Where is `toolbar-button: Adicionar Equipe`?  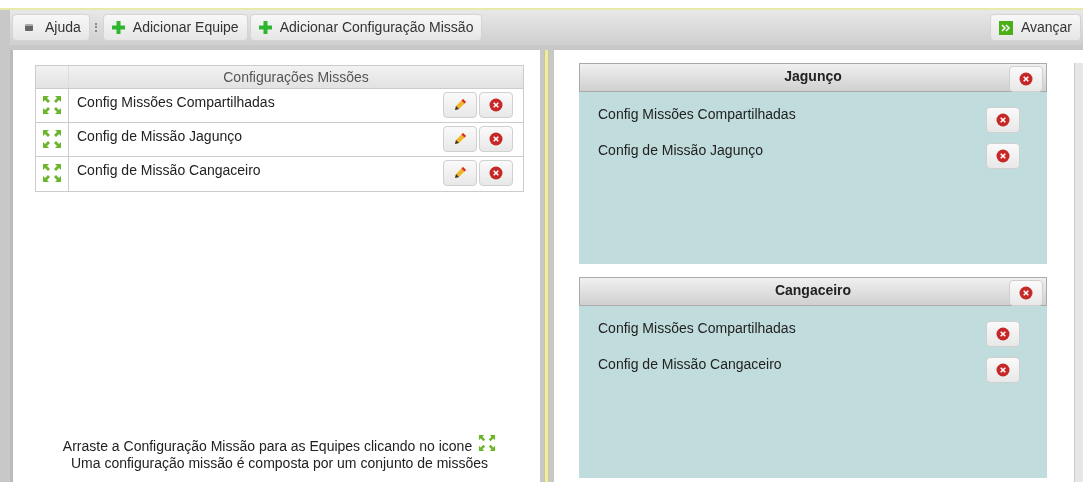
toolbar-button: Adicionar Equipe is located at coordinates (175, 27).